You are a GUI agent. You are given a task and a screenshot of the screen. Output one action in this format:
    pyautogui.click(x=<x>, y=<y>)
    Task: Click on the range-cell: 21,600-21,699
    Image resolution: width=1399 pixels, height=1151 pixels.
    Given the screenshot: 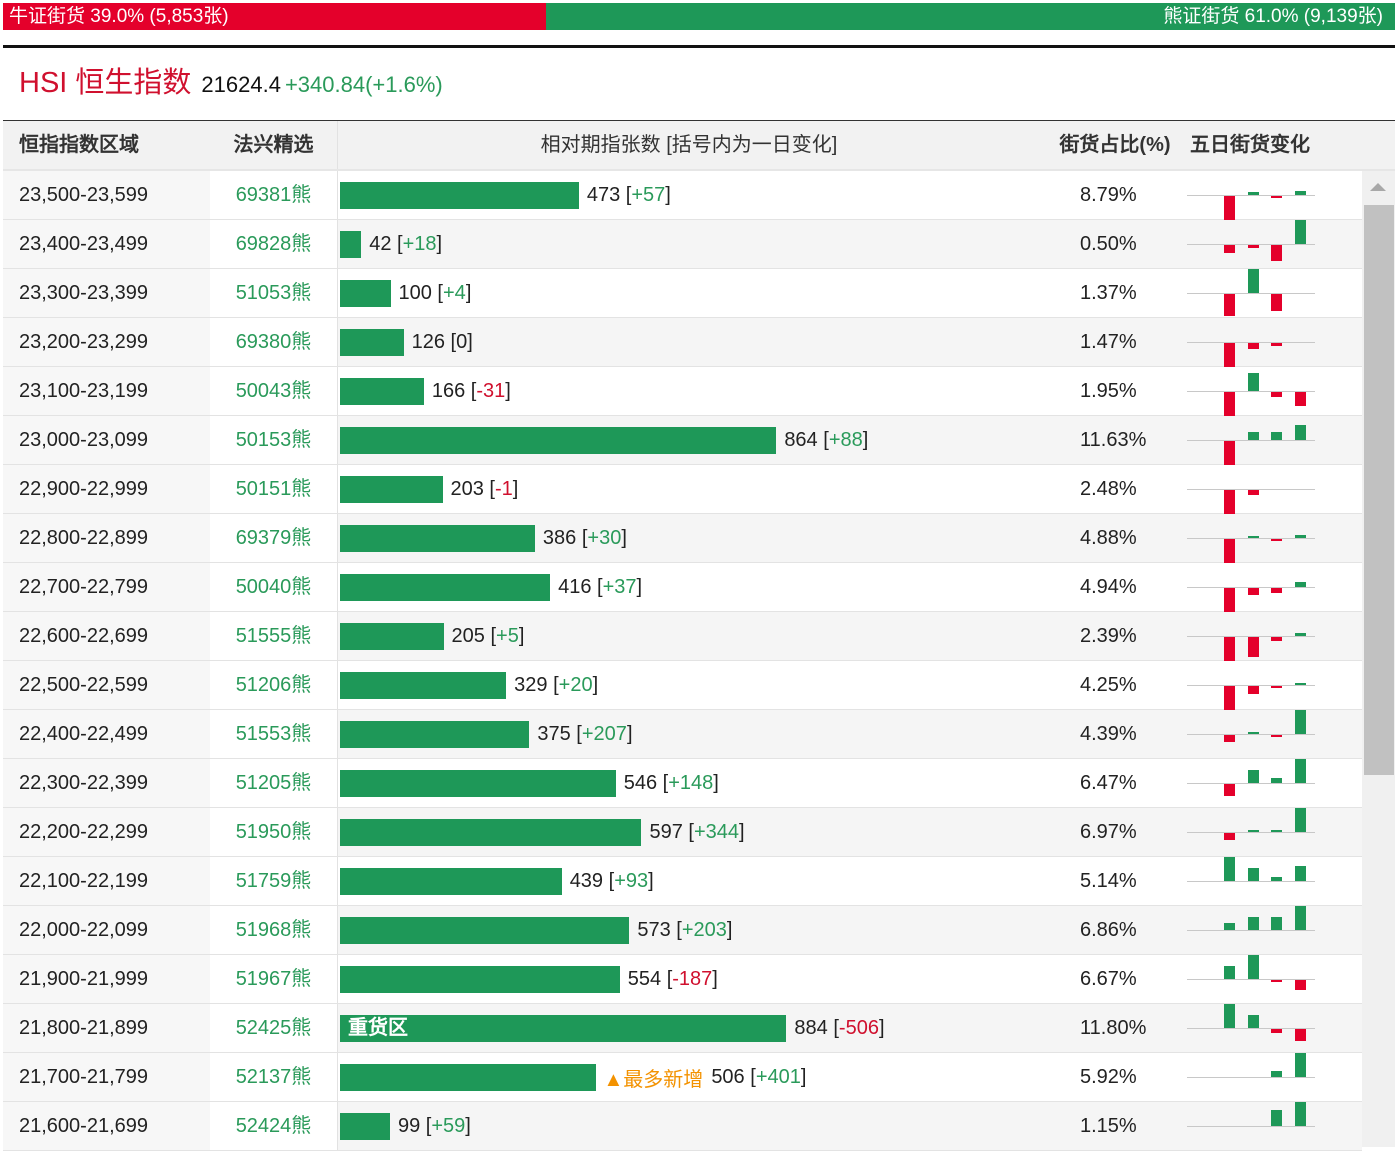 What is the action you would take?
    pyautogui.click(x=106, y=1126)
    